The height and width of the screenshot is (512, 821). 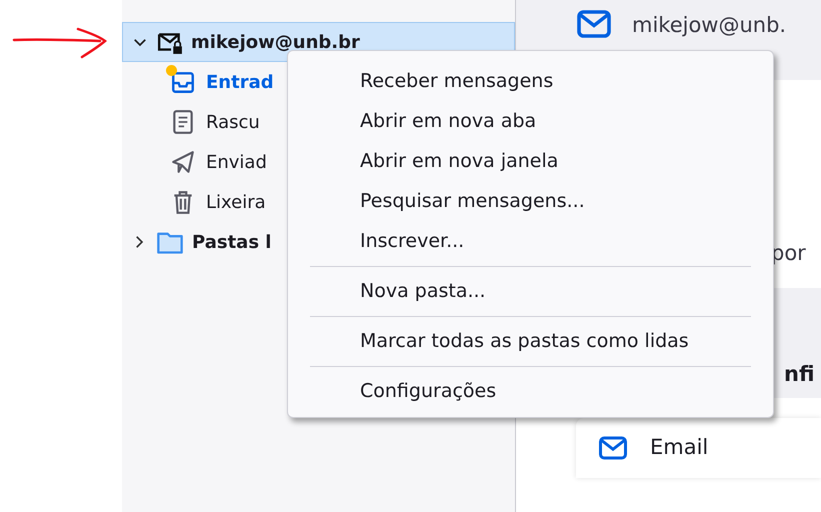 I want to click on folder-name: Pastas l, so click(x=232, y=242).